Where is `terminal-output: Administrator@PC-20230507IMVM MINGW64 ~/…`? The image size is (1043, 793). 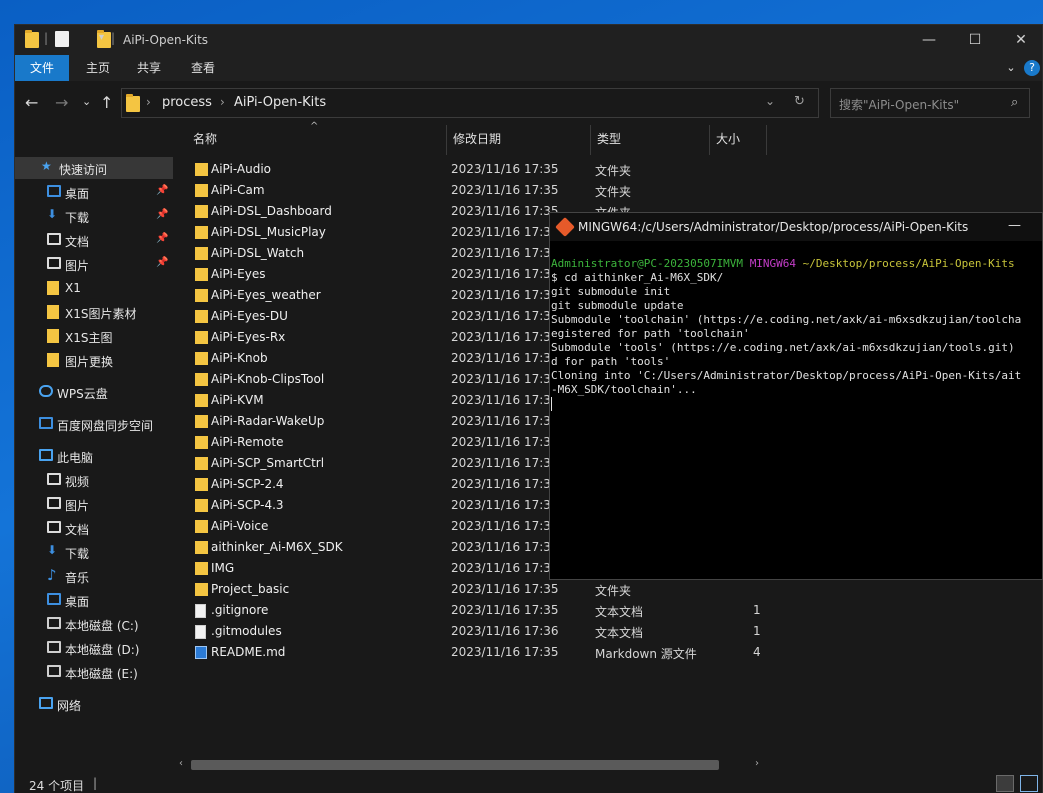 terminal-output: Administrator@PC-20230507IMVM MINGW64 ~/… is located at coordinates (796, 334).